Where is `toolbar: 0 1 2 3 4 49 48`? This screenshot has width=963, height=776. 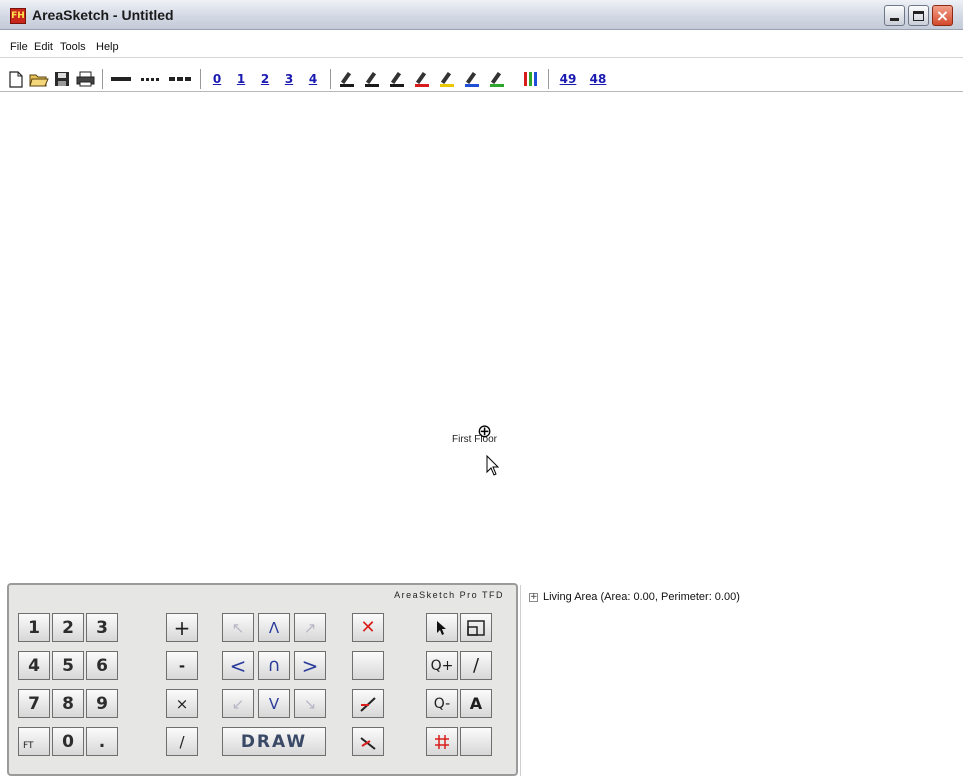 toolbar: 0 1 2 3 4 49 48 is located at coordinates (481, 79).